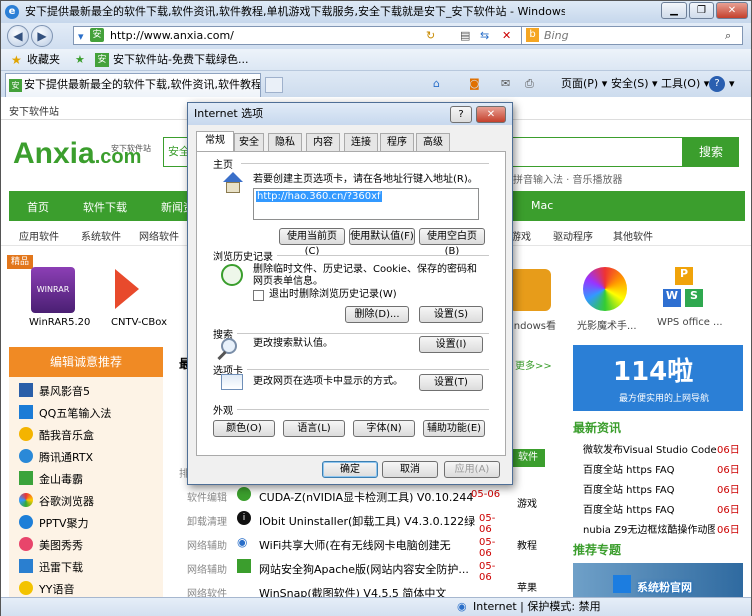 Image resolution: width=752 pixels, height=616 pixels. Describe the element at coordinates (461, 114) in the screenshot. I see `dialog-help-button: ?` at that location.